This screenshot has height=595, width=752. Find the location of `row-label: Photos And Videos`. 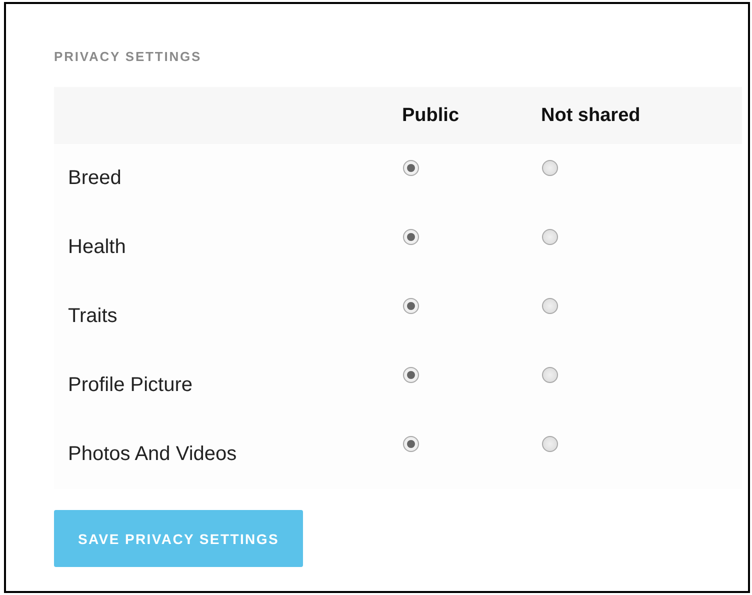

row-label: Photos And Videos is located at coordinates (152, 454).